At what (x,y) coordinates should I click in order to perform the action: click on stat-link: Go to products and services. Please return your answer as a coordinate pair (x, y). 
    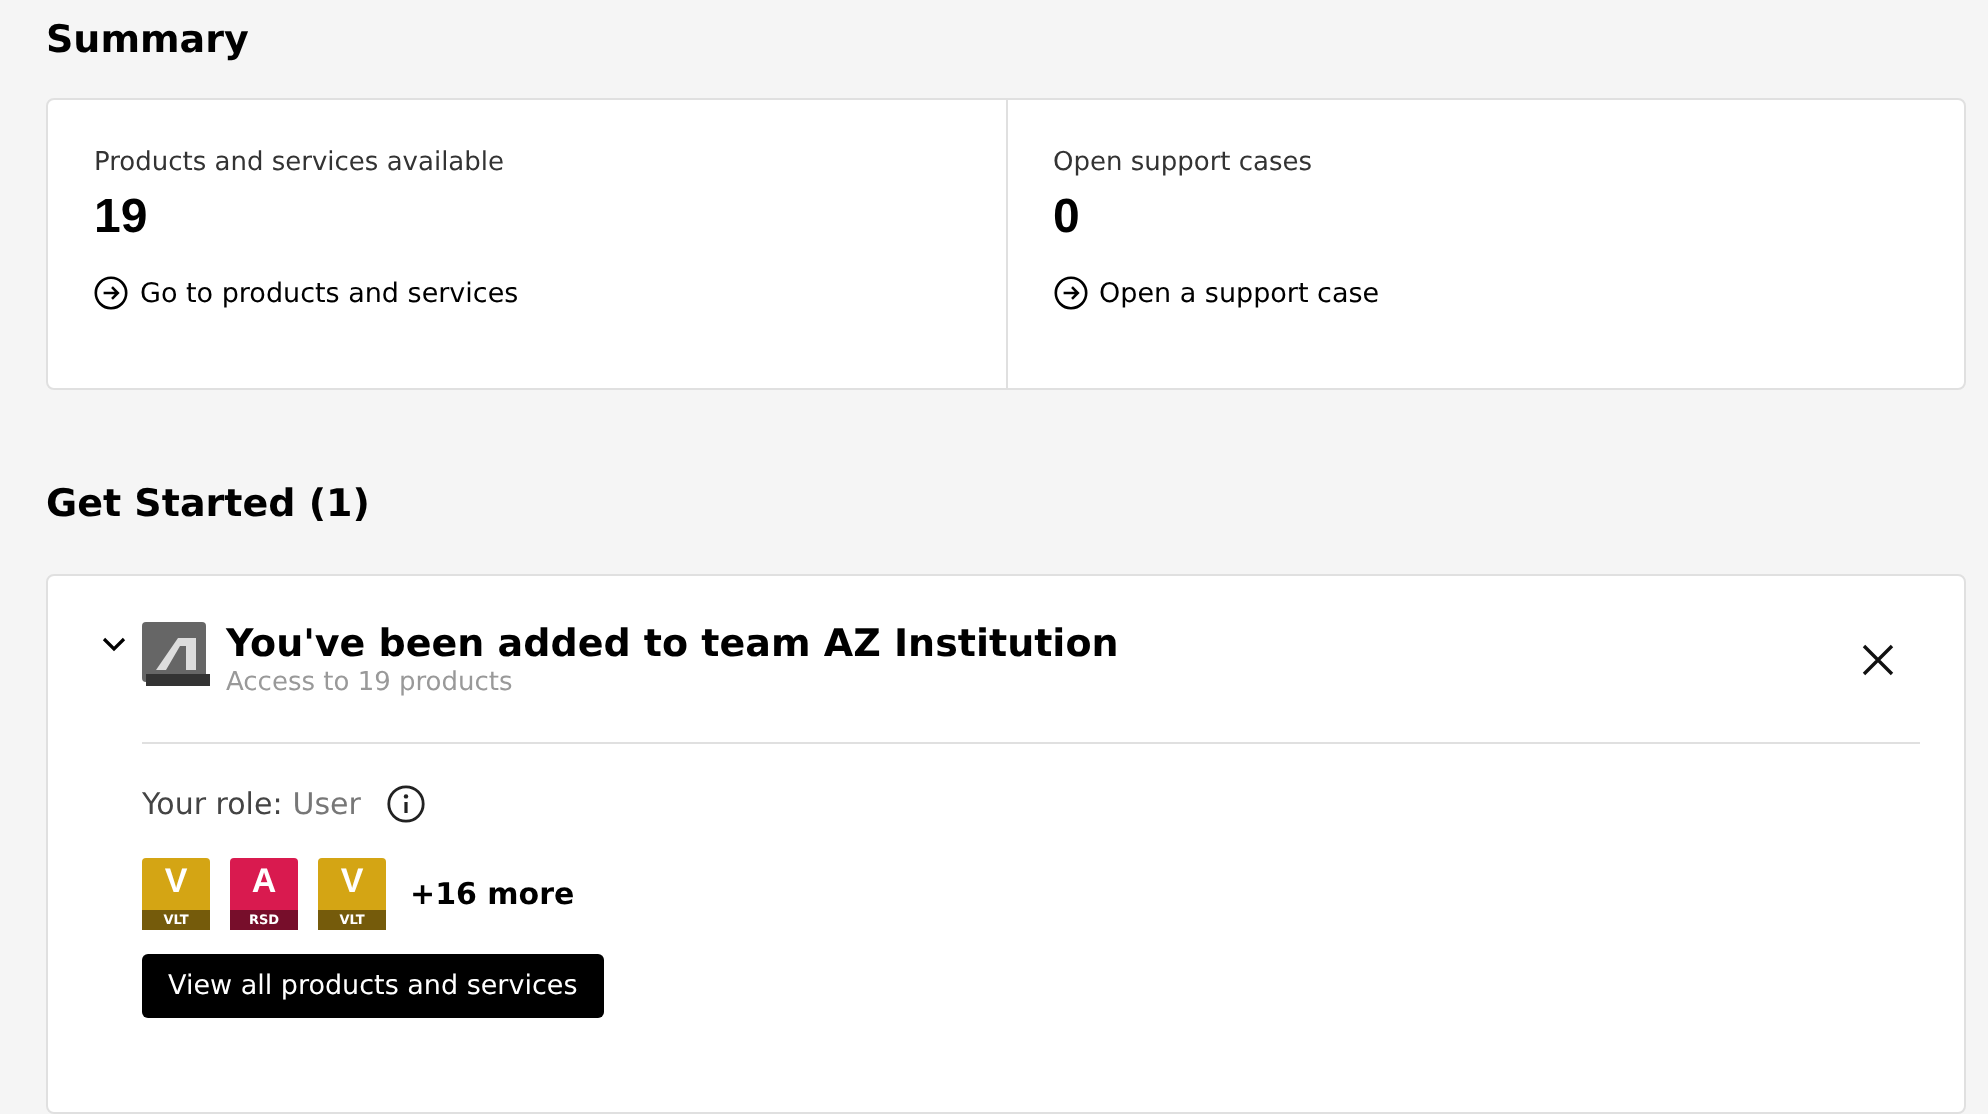
    Looking at the image, I should click on (306, 293).